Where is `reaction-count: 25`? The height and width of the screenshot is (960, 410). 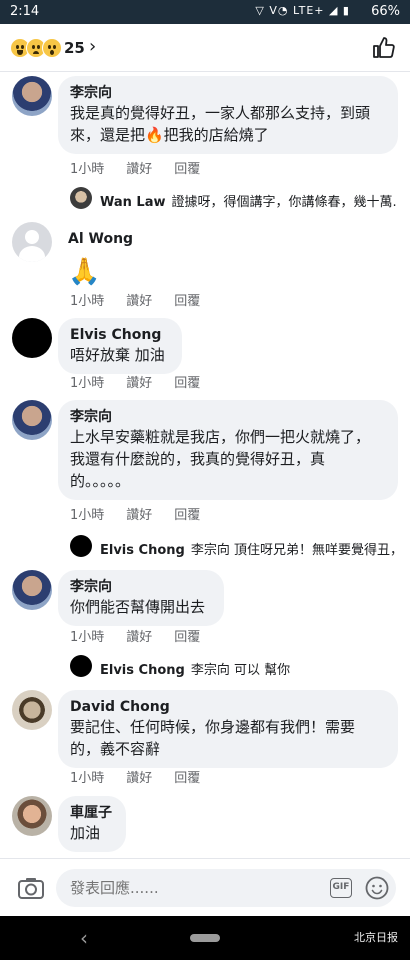 reaction-count: 25 is located at coordinates (74, 48).